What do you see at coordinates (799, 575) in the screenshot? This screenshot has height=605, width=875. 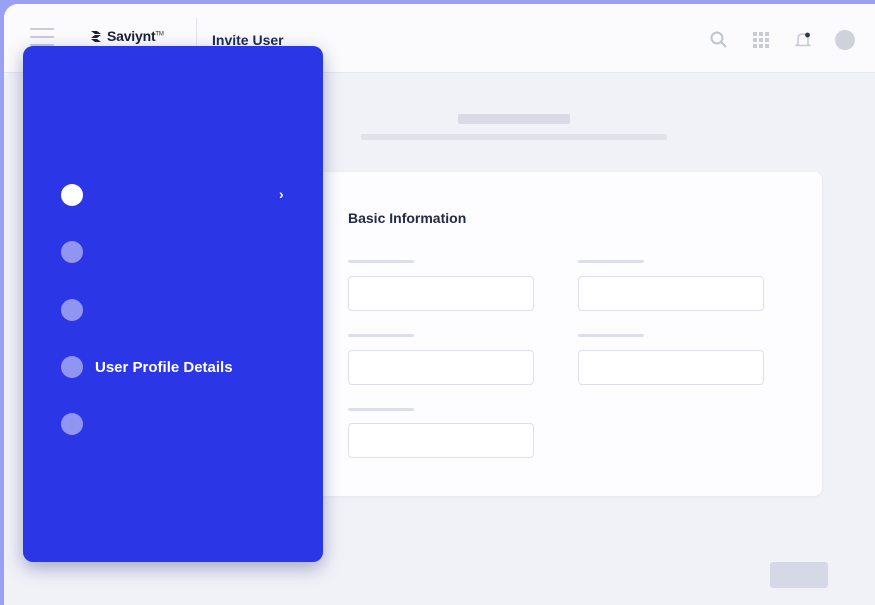 I see `next-button` at bounding box center [799, 575].